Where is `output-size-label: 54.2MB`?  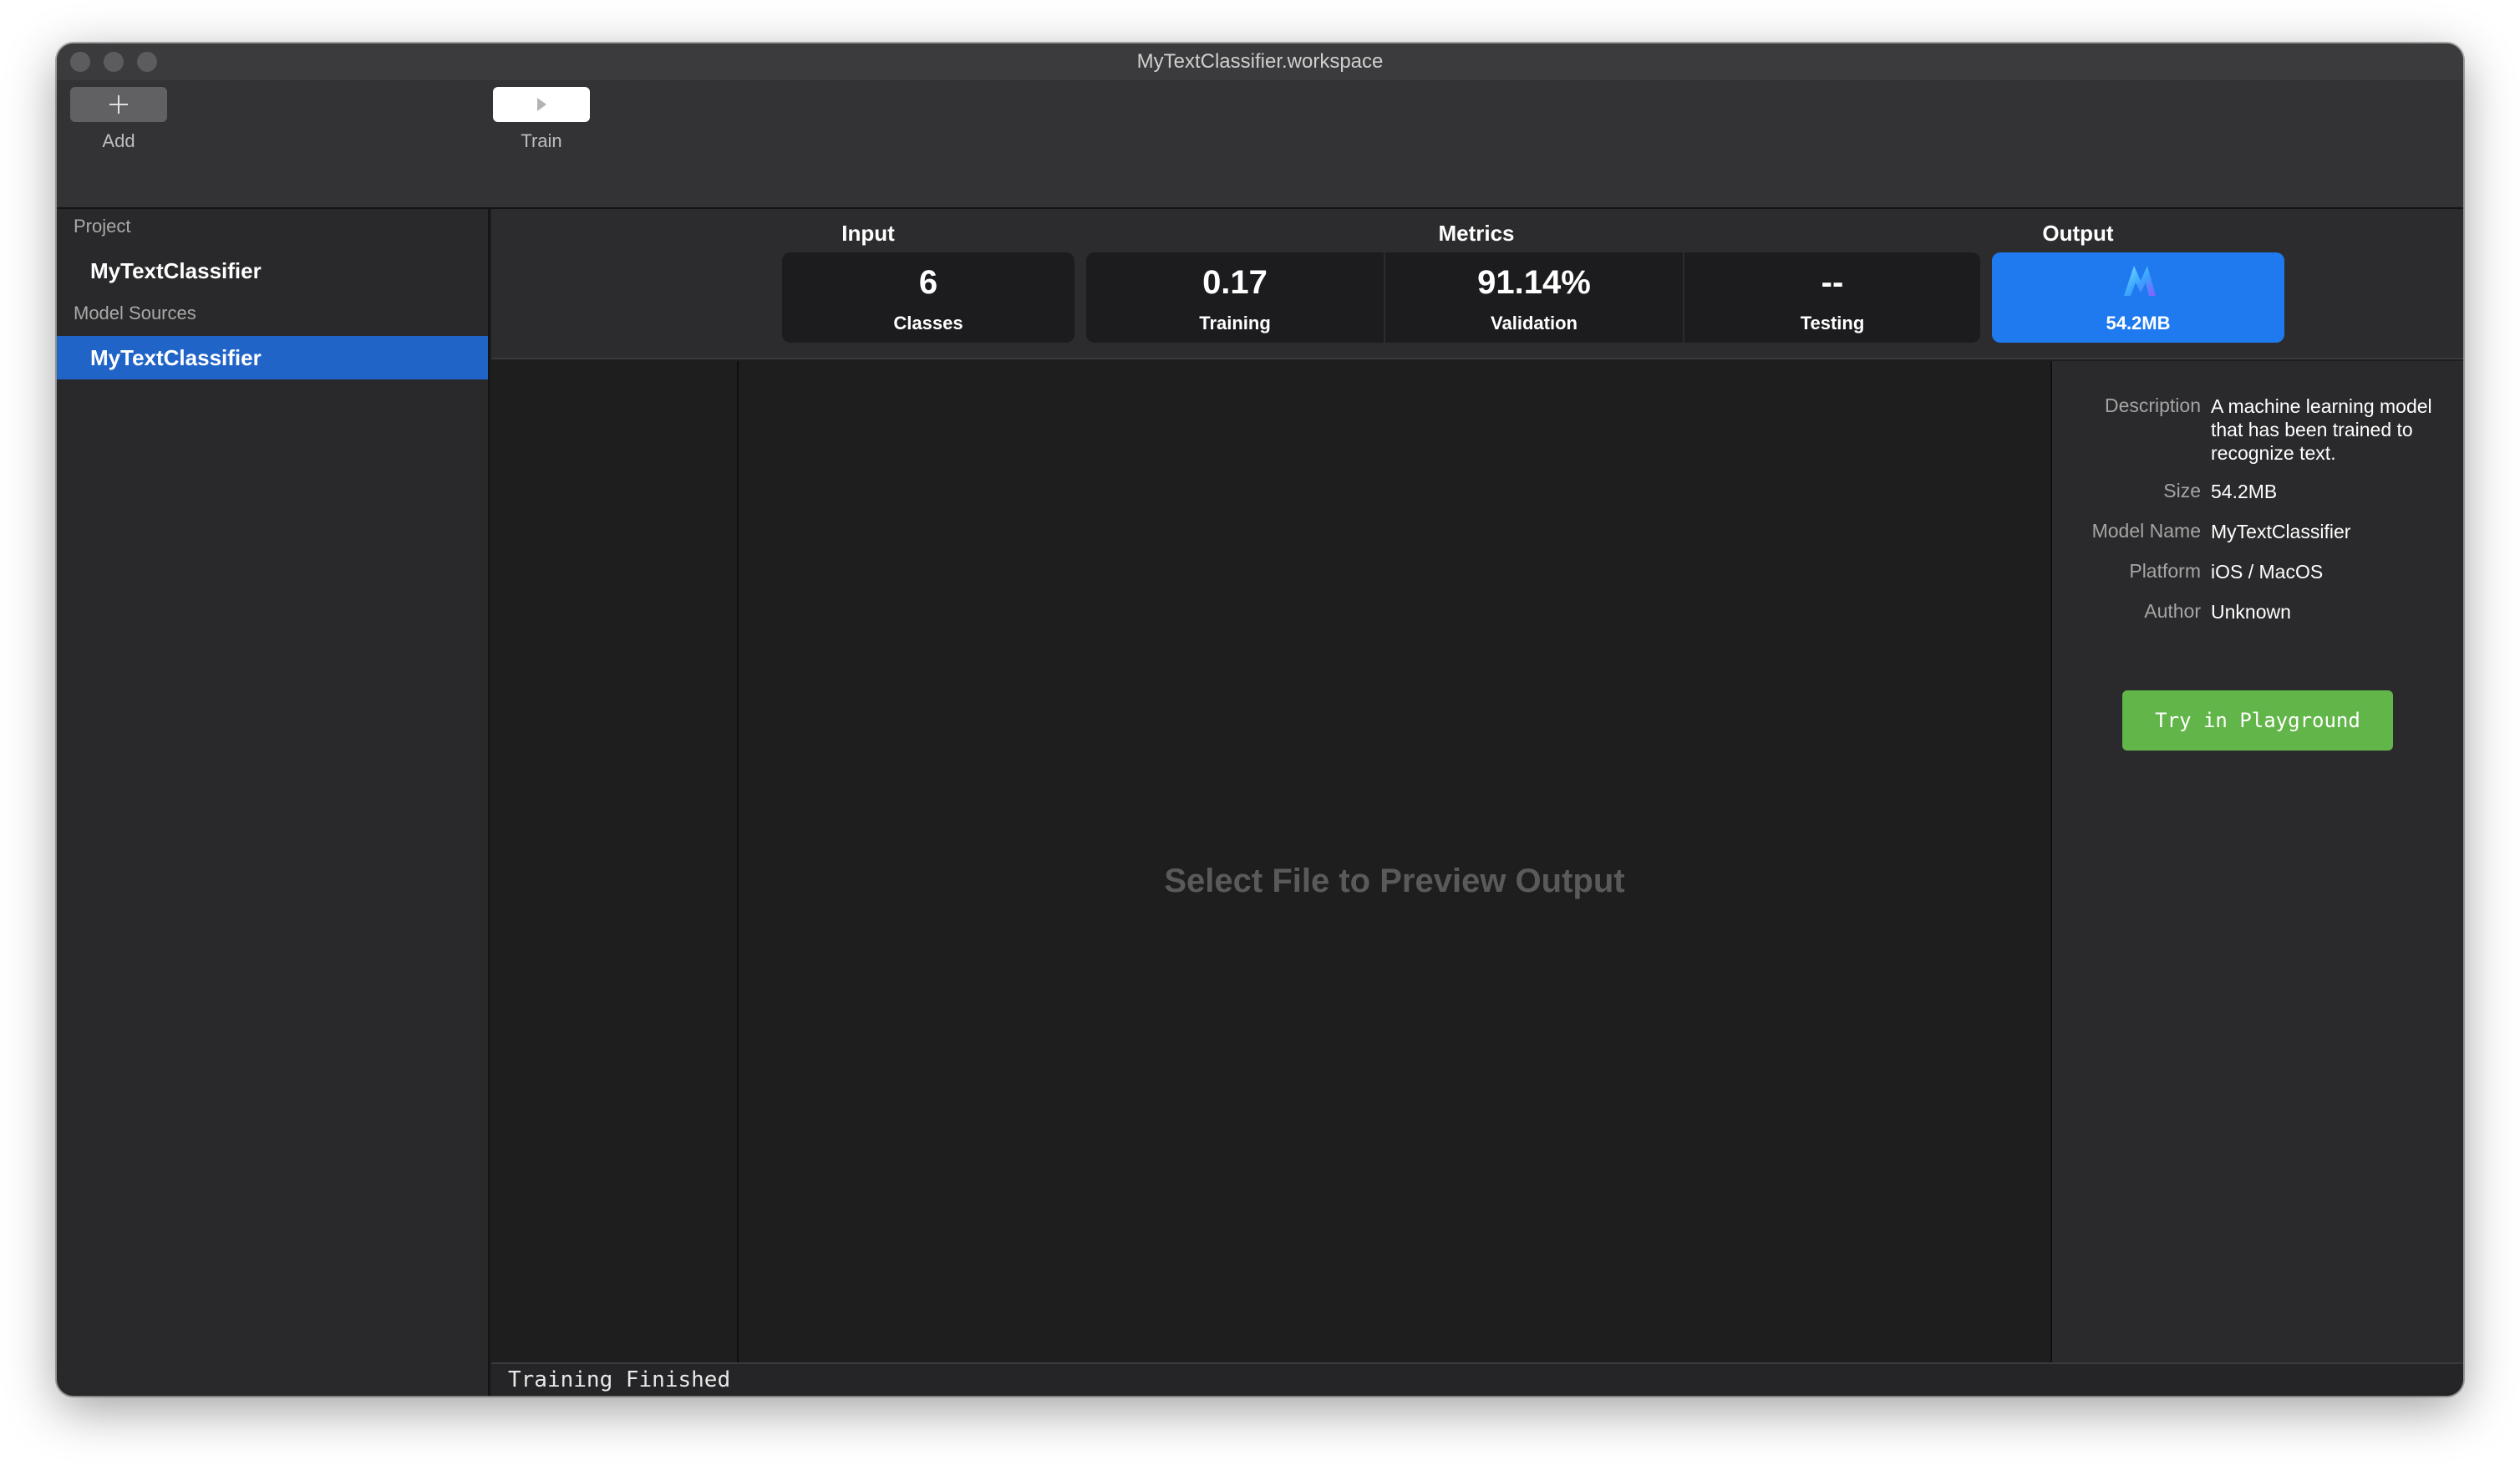 output-size-label: 54.2MB is located at coordinates (2138, 323).